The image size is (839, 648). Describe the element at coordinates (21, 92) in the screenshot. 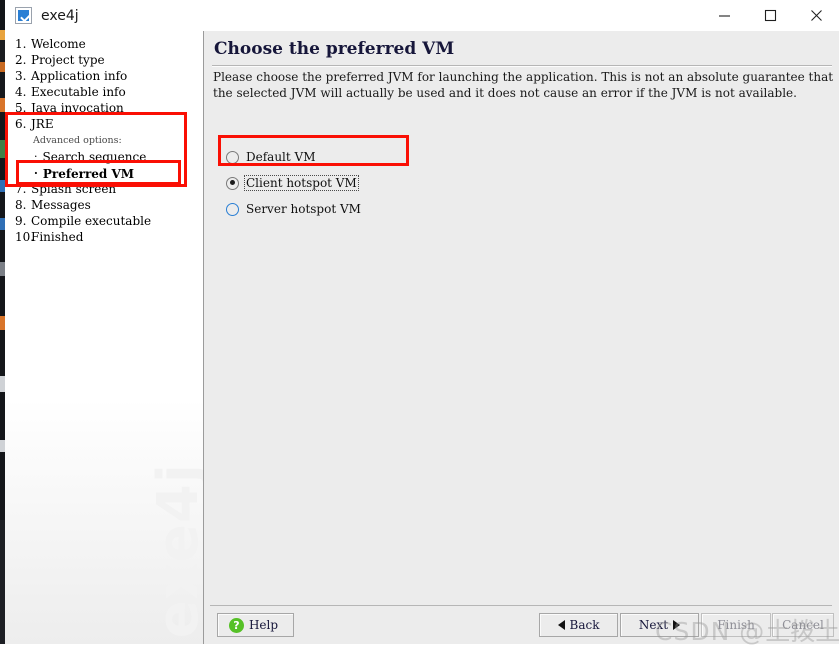

I see `step-number: 4.` at that location.